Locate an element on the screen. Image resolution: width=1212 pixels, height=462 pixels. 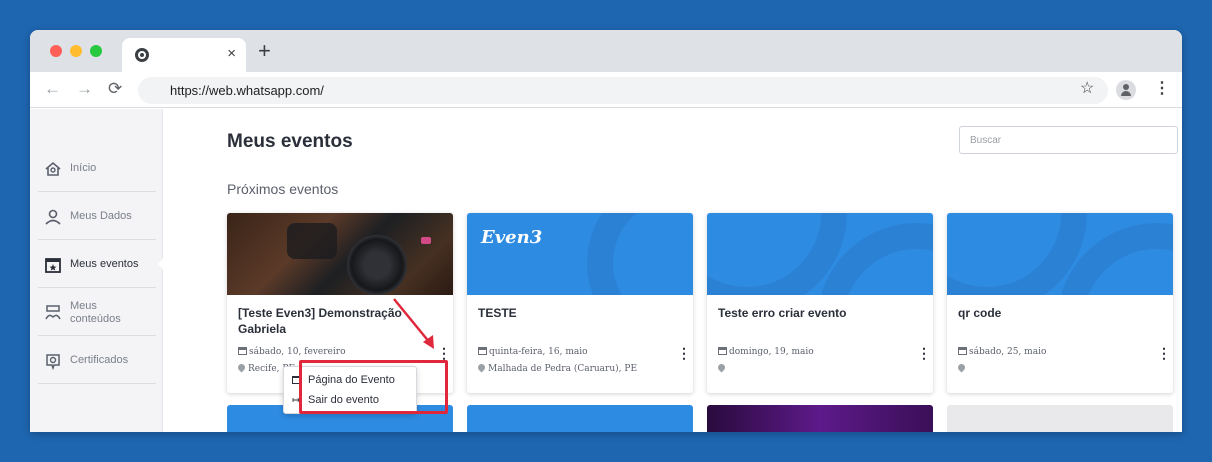
sidebar-item-certificados: Certificados is located at coordinates (97, 360).